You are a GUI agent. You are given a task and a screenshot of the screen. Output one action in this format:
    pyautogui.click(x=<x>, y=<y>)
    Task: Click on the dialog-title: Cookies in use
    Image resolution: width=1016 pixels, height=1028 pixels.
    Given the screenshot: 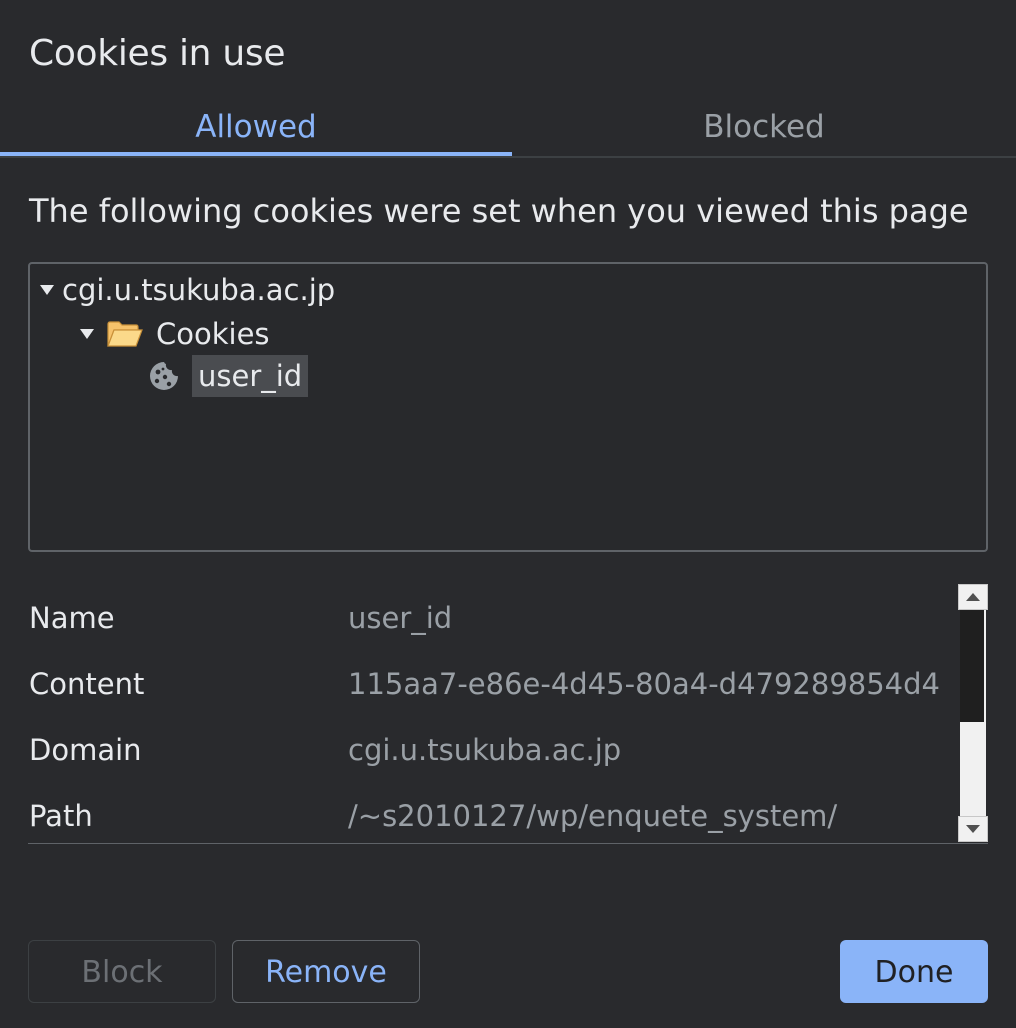 What is the action you would take?
    pyautogui.click(x=157, y=53)
    